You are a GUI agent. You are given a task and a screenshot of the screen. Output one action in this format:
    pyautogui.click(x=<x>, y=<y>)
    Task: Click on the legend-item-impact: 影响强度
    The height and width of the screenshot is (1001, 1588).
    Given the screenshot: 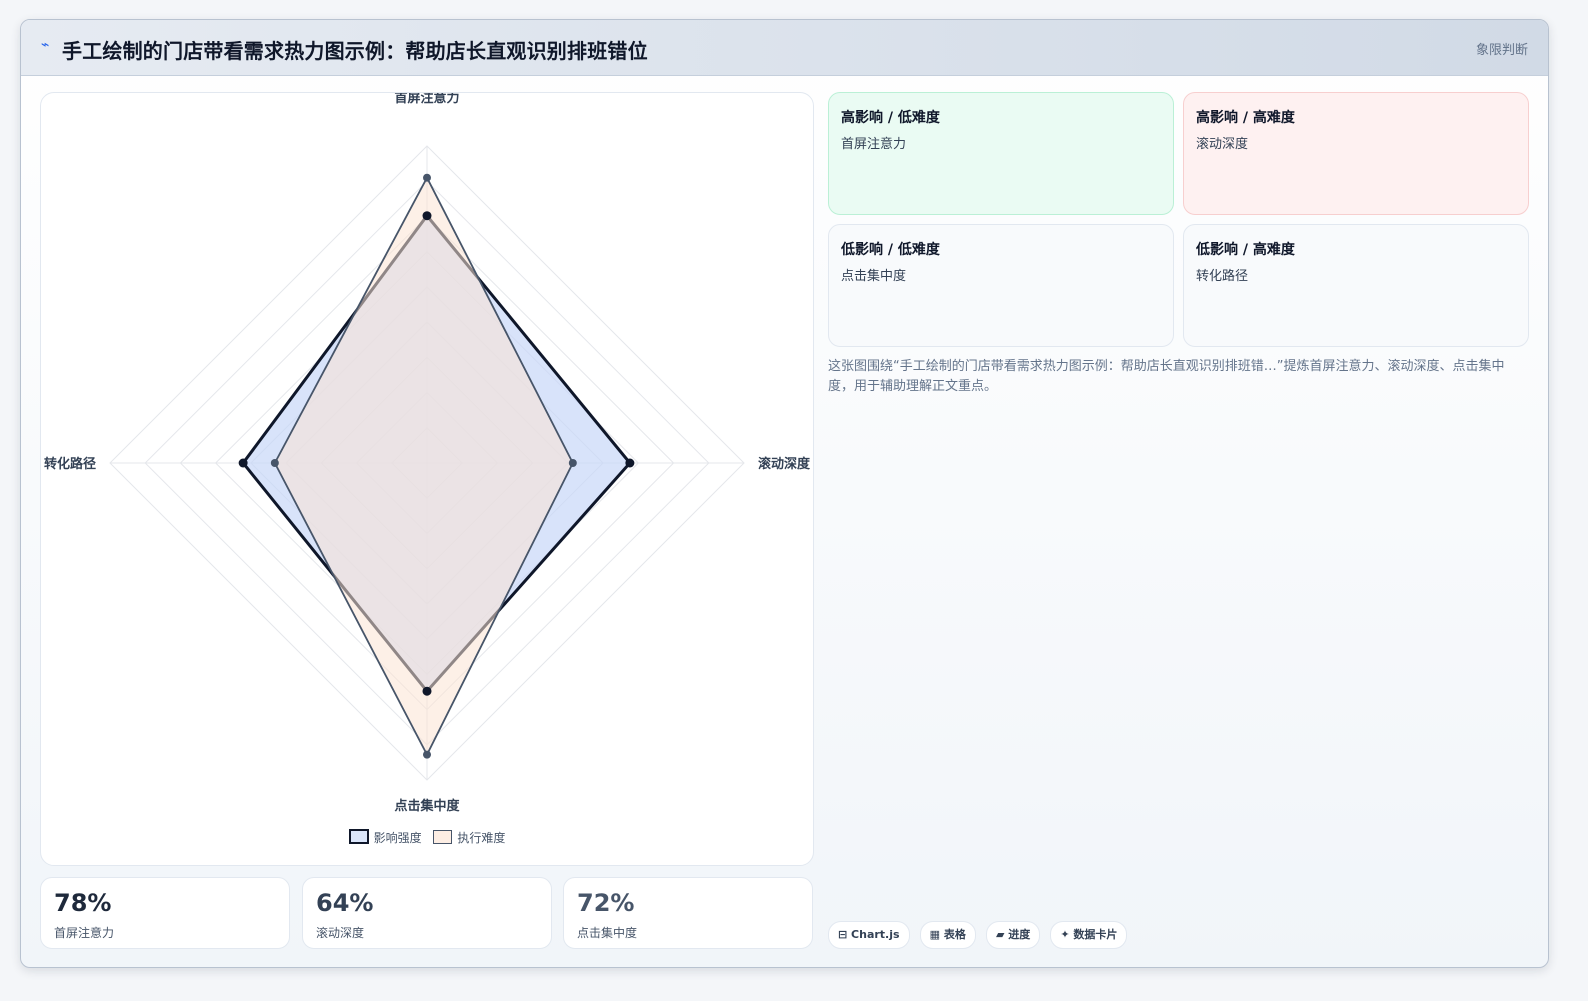 What is the action you would take?
    pyautogui.click(x=385, y=837)
    